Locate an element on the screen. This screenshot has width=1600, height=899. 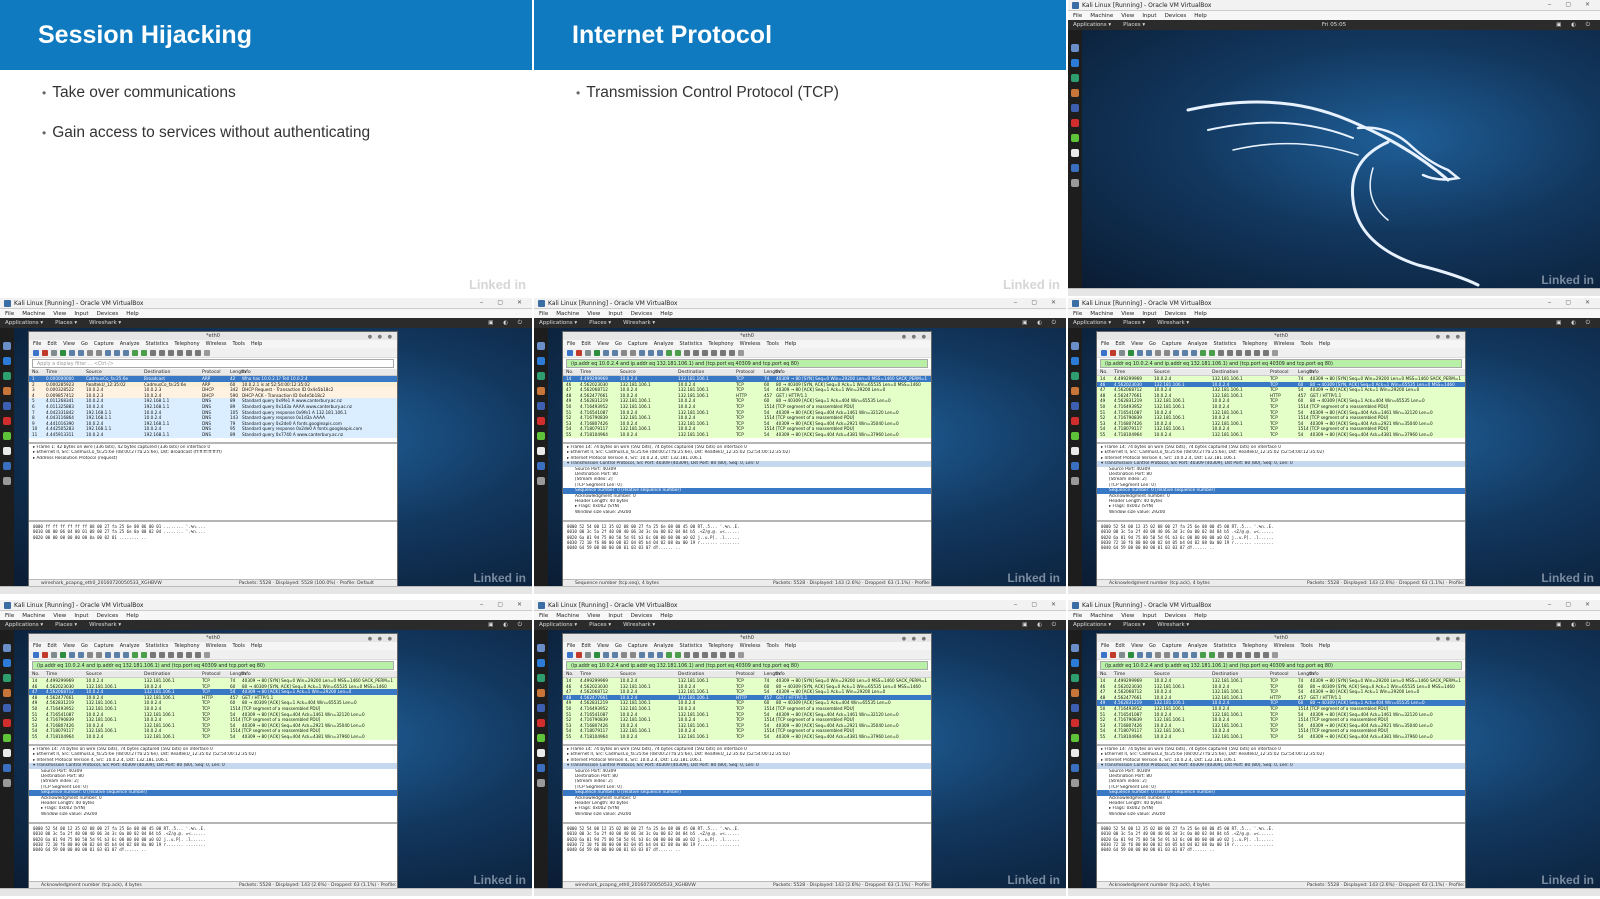
toolbar-tool-3-icon is located at coordinates (1122, 352).